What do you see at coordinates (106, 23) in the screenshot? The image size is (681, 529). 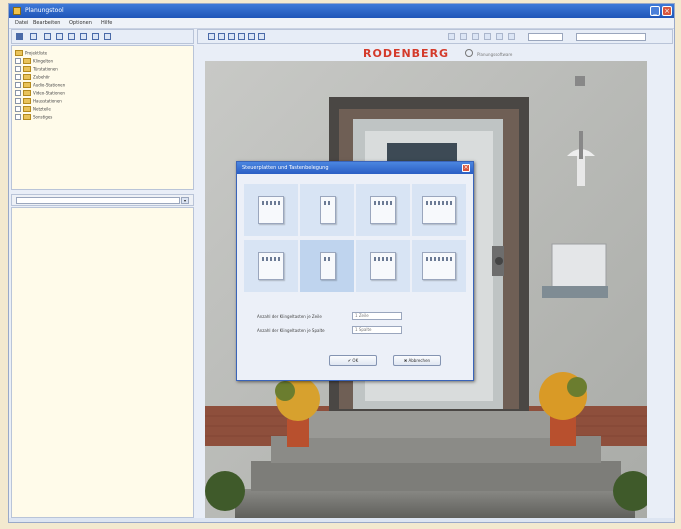 I see `menu-hilfe: Hilfe` at bounding box center [106, 23].